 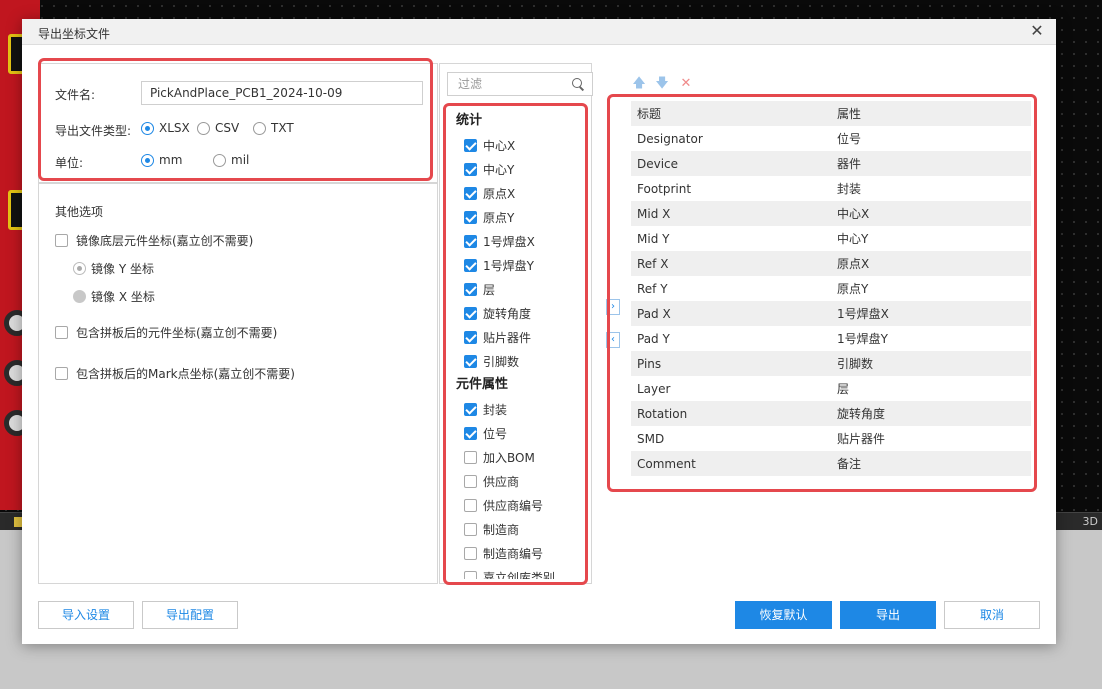 I want to click on include-panel-components-checkbox: 包含拼板后的元件坐标(嘉立创不需要), so click(x=166, y=332).